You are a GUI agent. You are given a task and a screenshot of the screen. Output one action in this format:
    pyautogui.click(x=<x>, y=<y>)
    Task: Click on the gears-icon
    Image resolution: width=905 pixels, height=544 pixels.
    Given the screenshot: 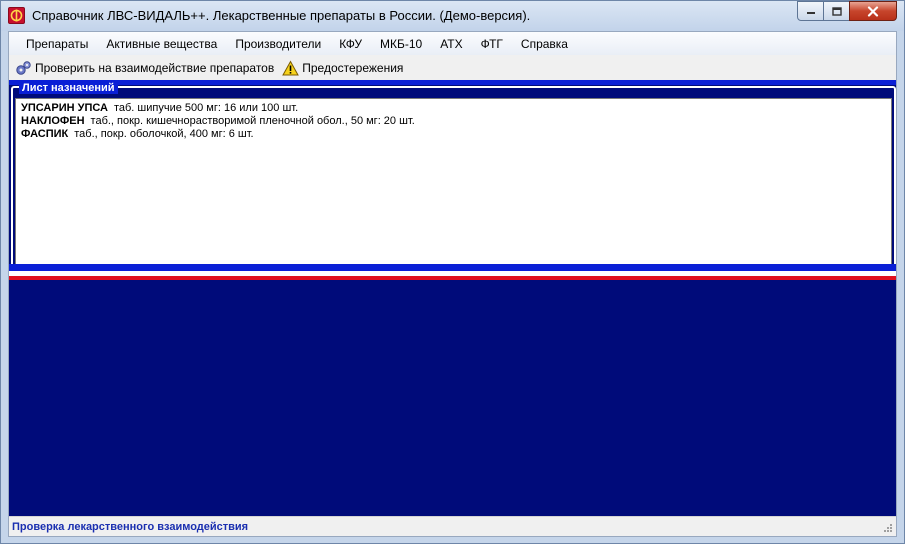 What is the action you would take?
    pyautogui.click(x=23, y=68)
    